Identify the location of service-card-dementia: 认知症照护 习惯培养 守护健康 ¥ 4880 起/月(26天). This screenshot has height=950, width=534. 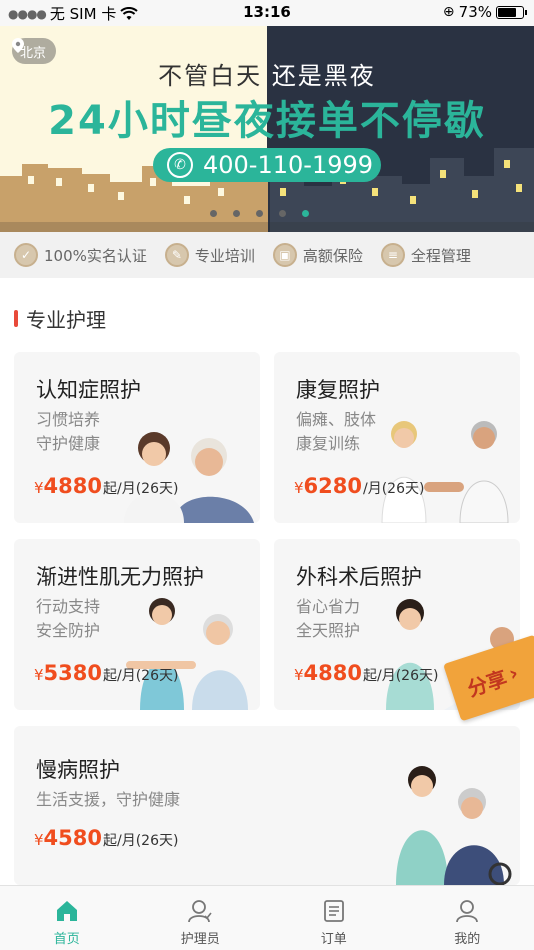
(137, 437).